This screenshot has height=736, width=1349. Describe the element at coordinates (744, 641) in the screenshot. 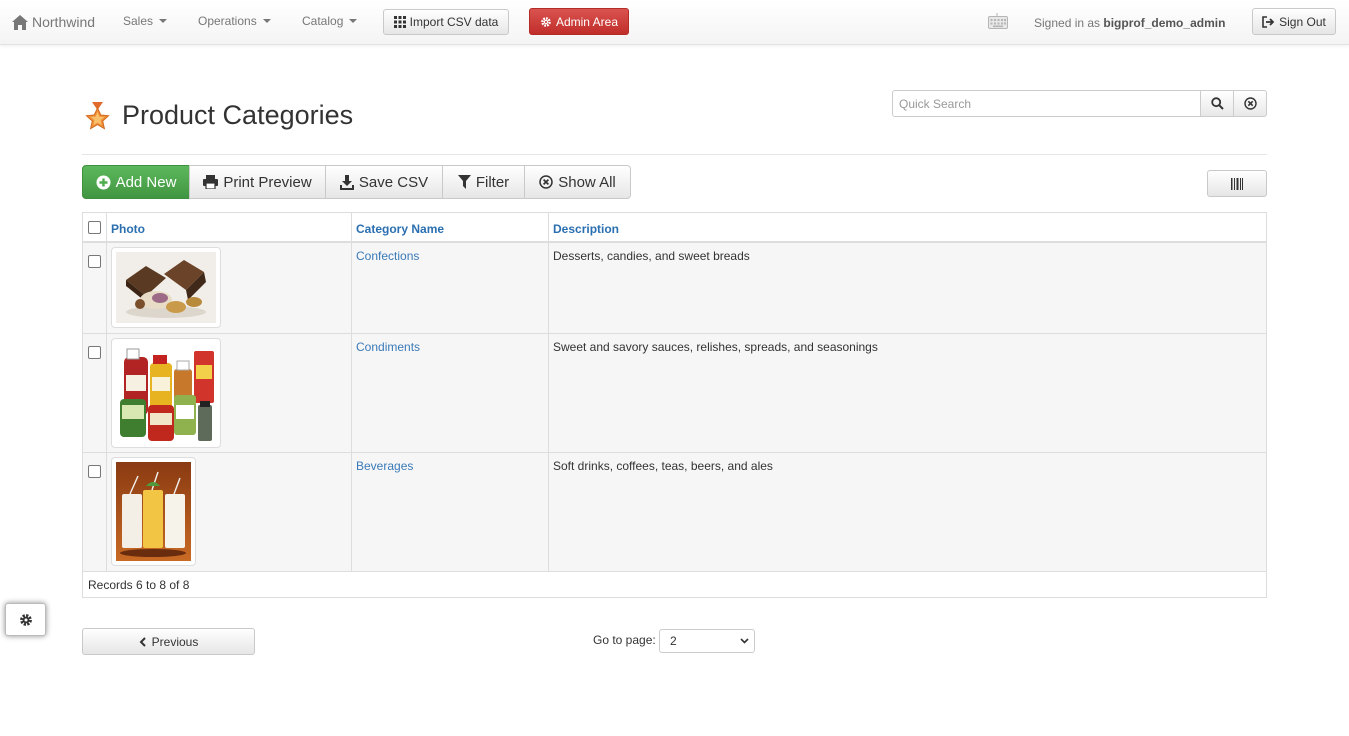

I see `chevron-down-icon` at that location.